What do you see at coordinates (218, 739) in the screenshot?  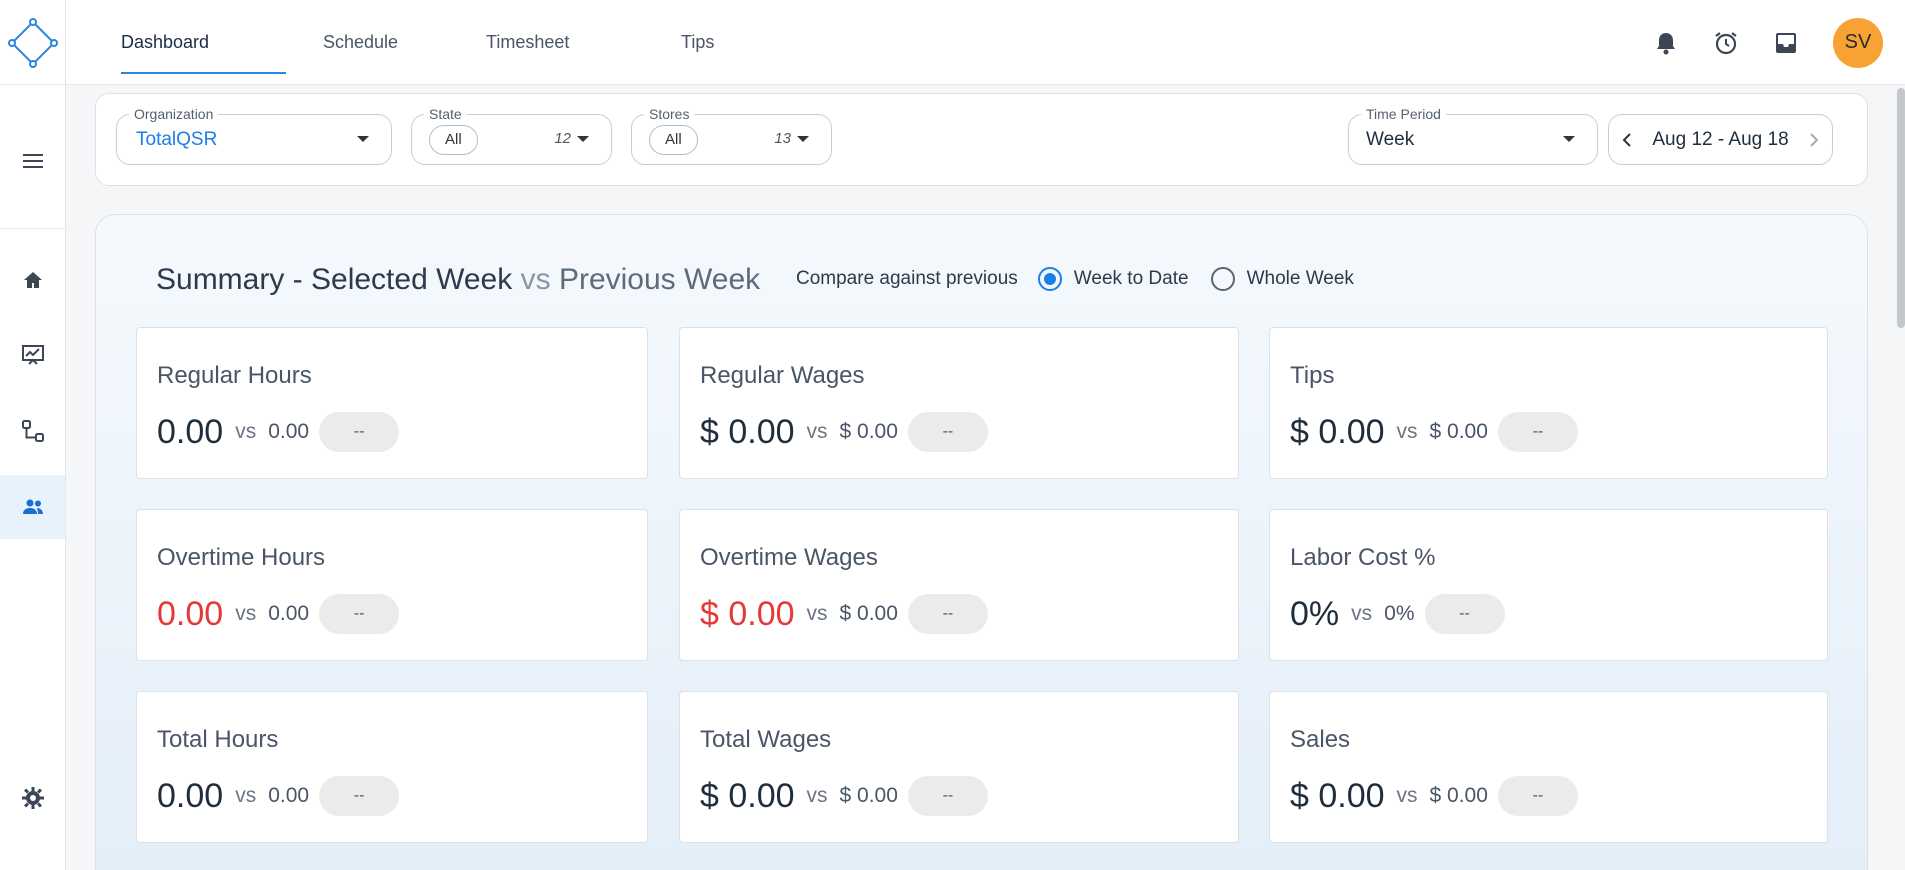 I see `metric-label: Total Hours` at bounding box center [218, 739].